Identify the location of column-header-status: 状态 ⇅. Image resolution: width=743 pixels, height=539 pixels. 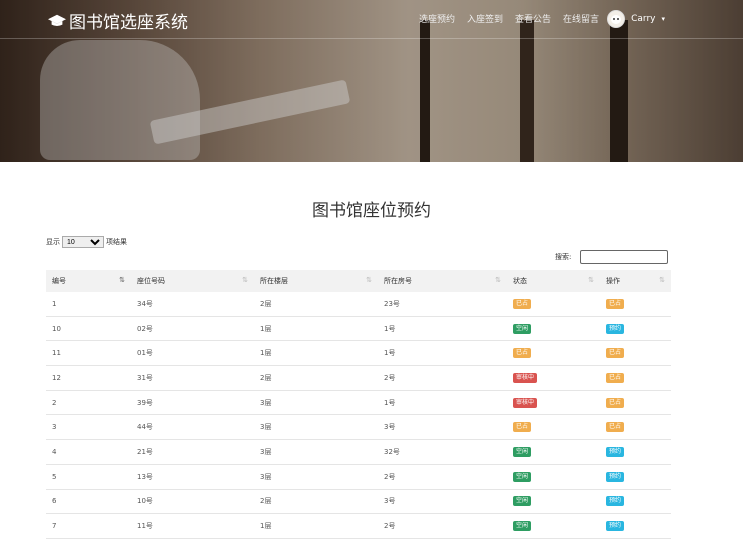
(553, 281).